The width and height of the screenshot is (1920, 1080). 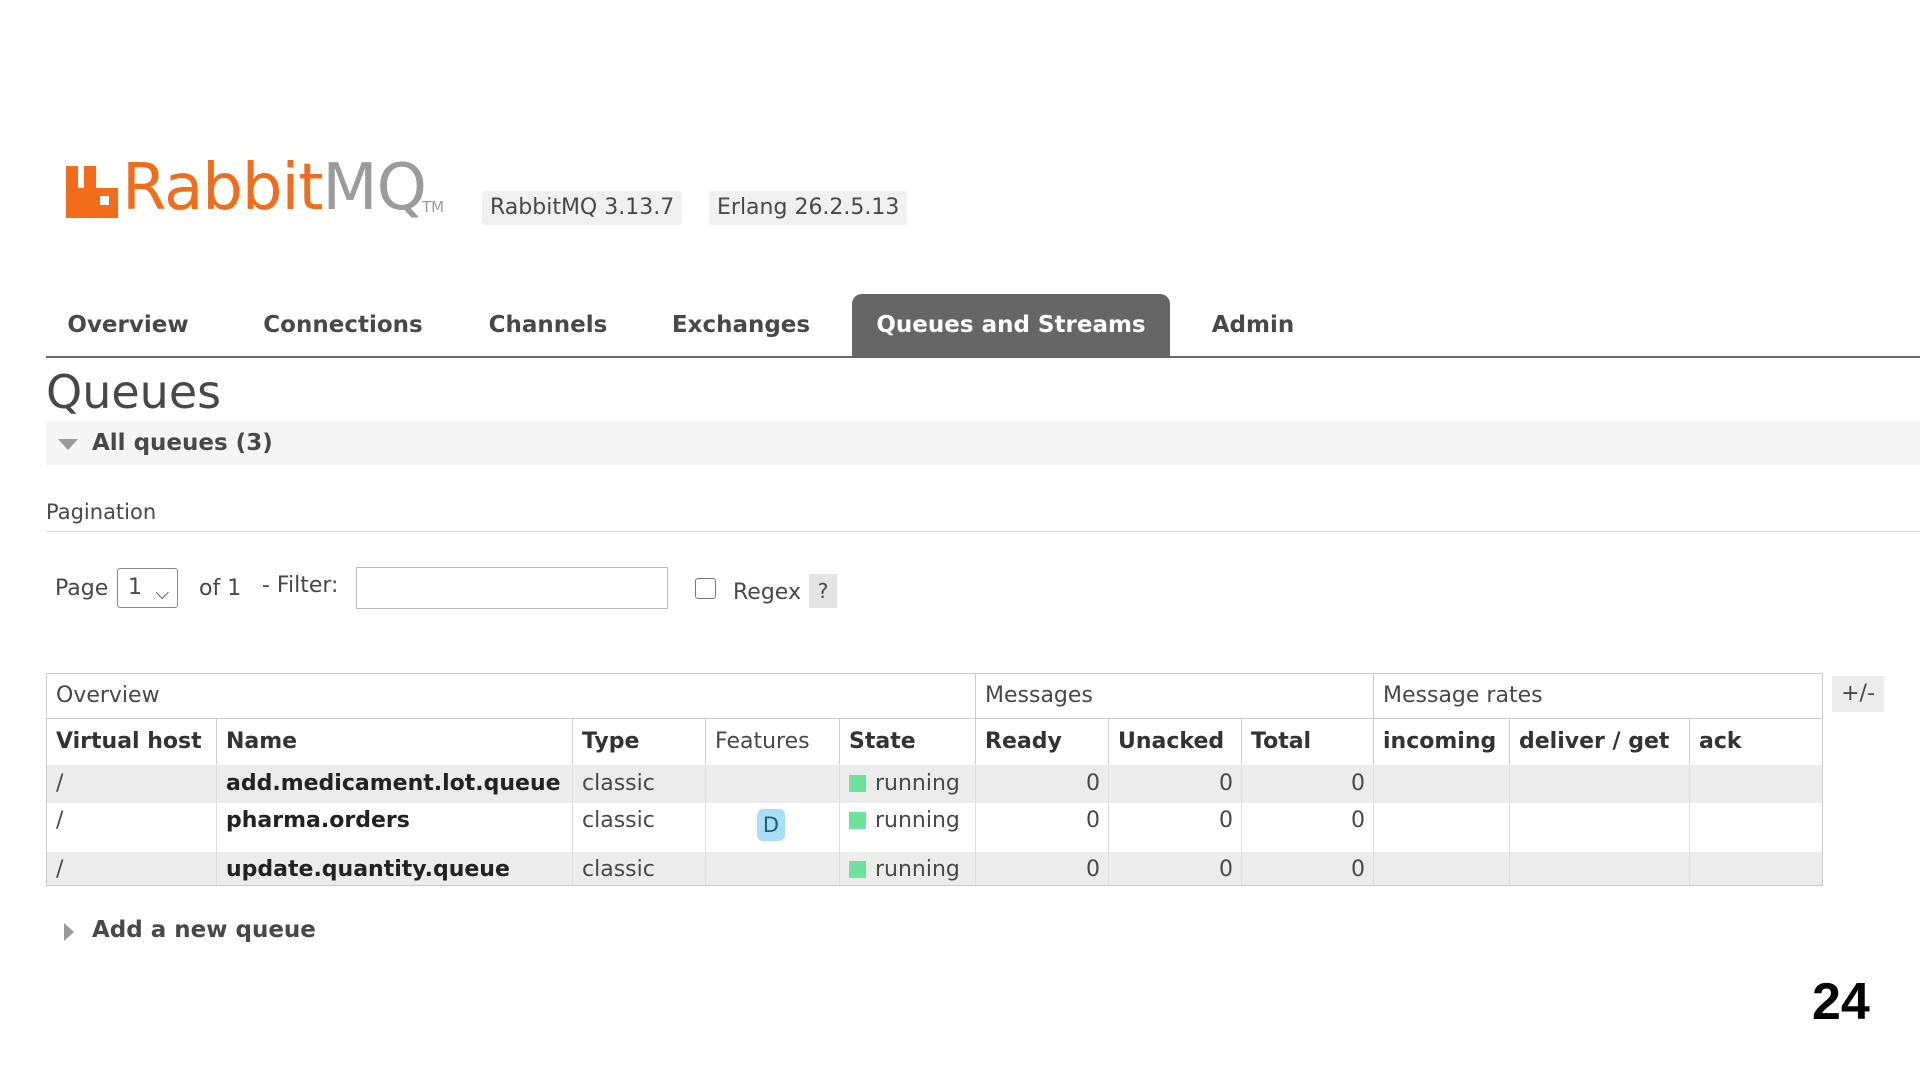 I want to click on column-header-ack: ack, so click(x=1756, y=741).